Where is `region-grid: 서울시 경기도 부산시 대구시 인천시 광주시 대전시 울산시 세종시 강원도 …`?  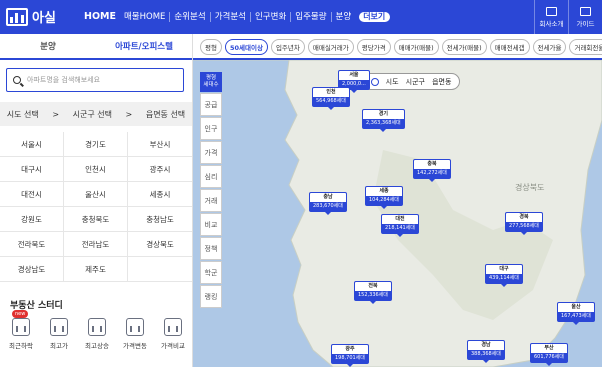
region-grid: 서울시 경기도 부산시 대구시 인천시 광주시 대전시 울산시 세종시 강원도 … is located at coordinates (96, 207).